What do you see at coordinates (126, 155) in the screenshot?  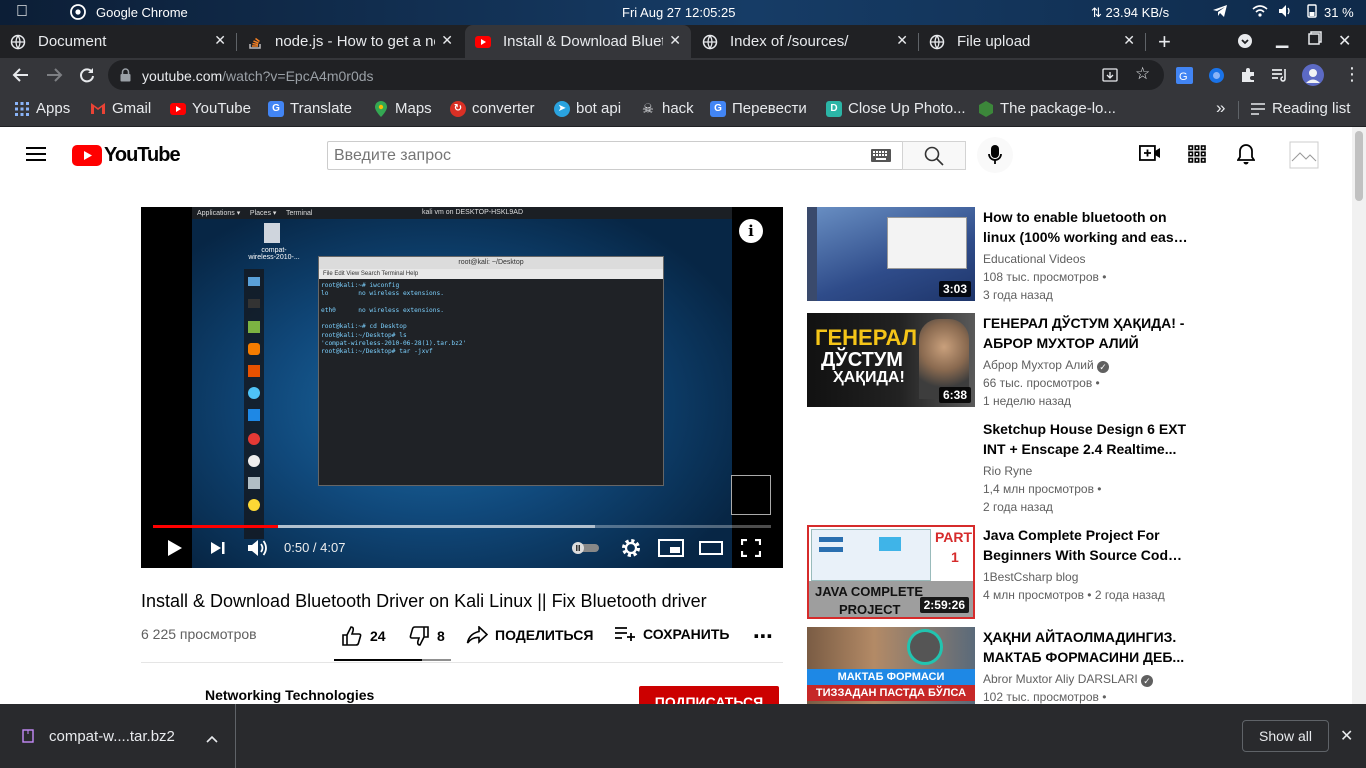 I see `youtube-logo: YouTube` at bounding box center [126, 155].